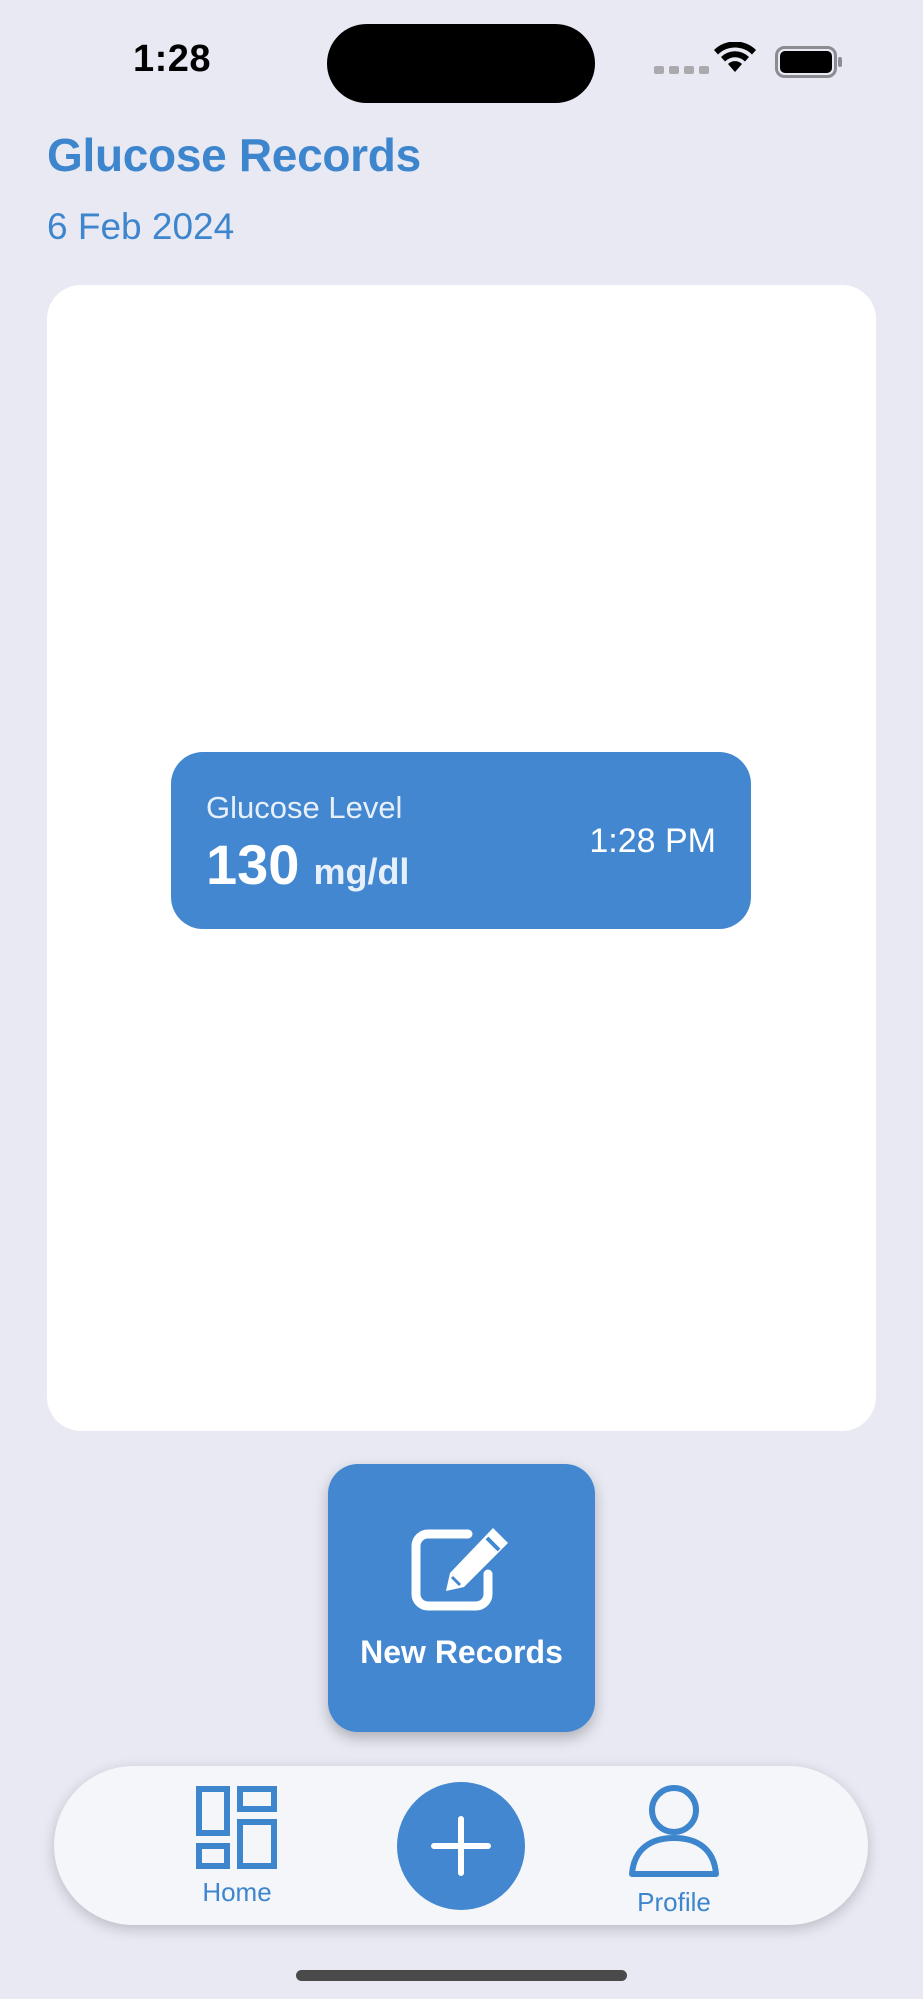  What do you see at coordinates (461, 63) in the screenshot?
I see `dynamic-island` at bounding box center [461, 63].